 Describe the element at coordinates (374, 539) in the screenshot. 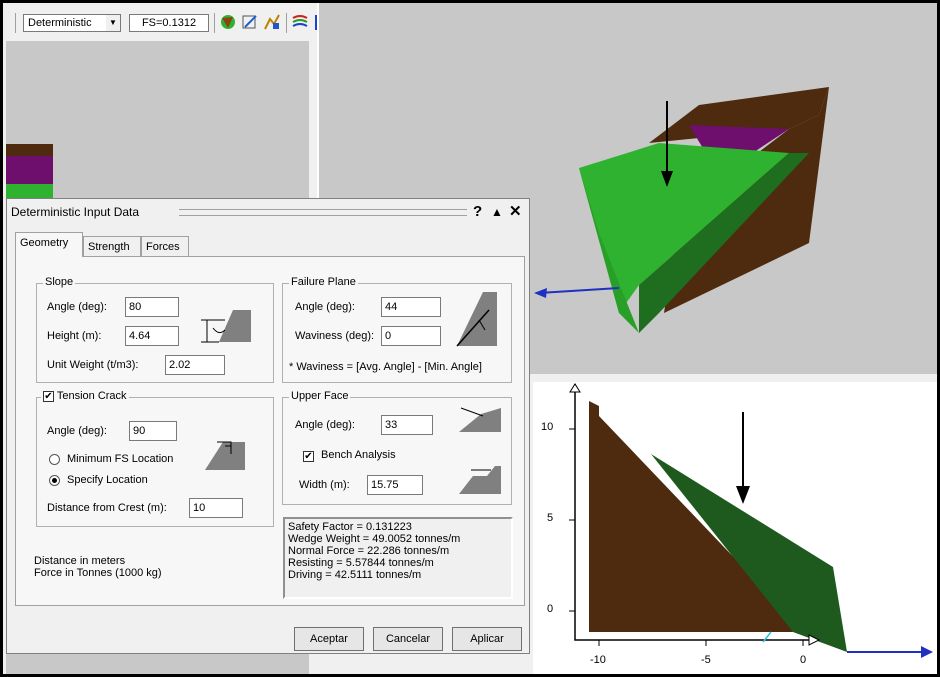

I see `result-wedge-weight: Wedge Weight = 49.0052 tonnes/m` at that location.